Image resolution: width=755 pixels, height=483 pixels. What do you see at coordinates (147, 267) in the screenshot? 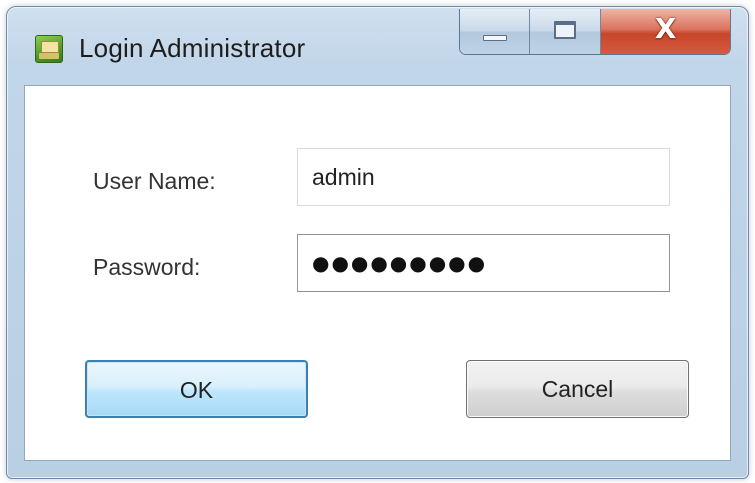
I see `password-label: Password:` at bounding box center [147, 267].